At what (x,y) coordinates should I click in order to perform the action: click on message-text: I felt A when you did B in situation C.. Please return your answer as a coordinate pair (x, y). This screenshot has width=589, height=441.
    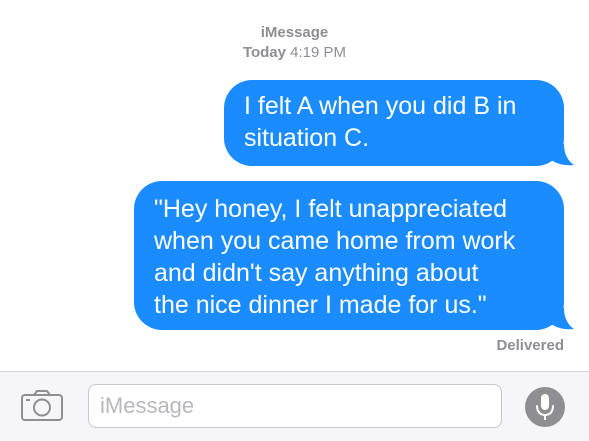
    Looking at the image, I should click on (380, 122).